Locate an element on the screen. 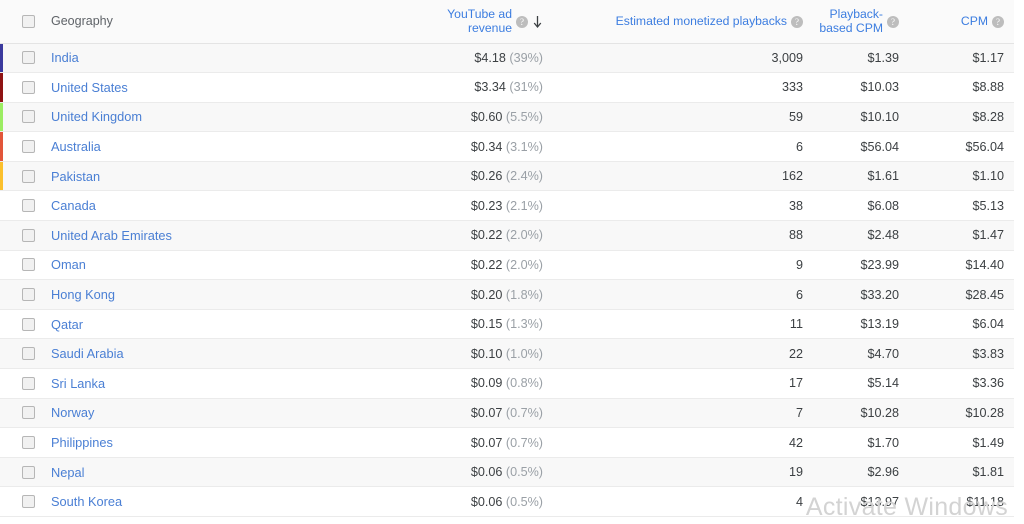  table-row: India $4.18 (39%) 3,009 $1.39 $1.17 is located at coordinates (507, 58).